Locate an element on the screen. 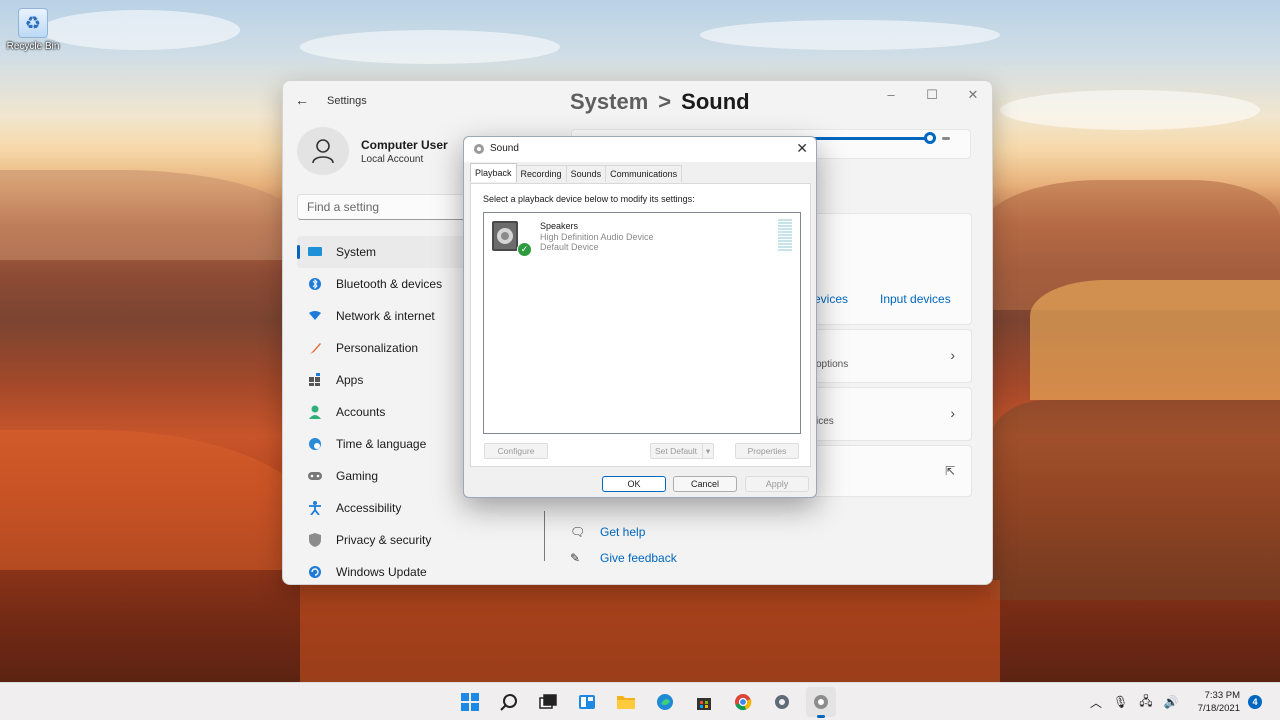  nav-item-windows-update: Windows Update is located at coordinates (397, 570).